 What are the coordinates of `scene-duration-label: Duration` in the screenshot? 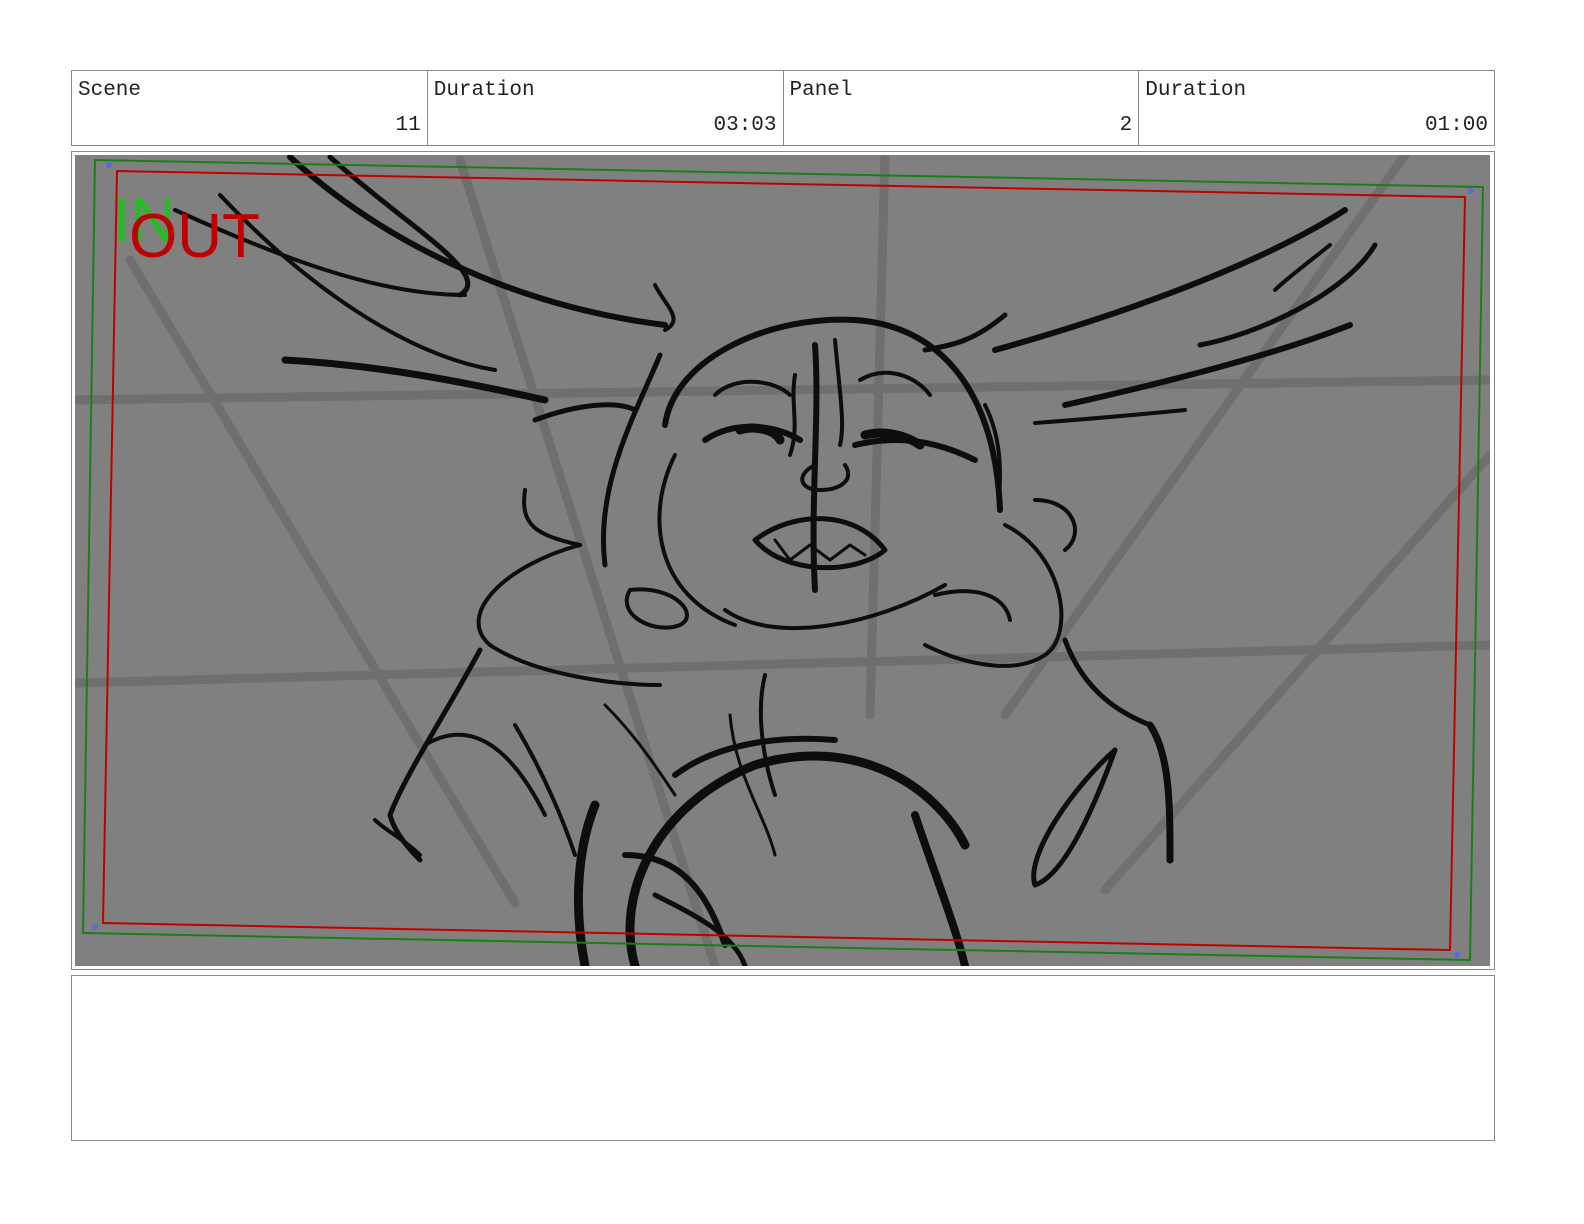 It's located at (484, 90).